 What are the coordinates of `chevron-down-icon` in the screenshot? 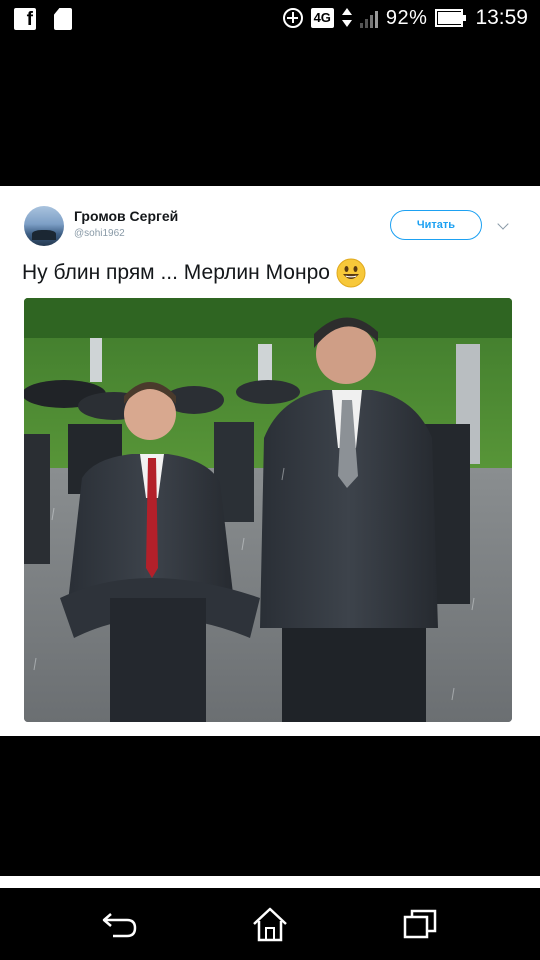 It's located at (503, 224).